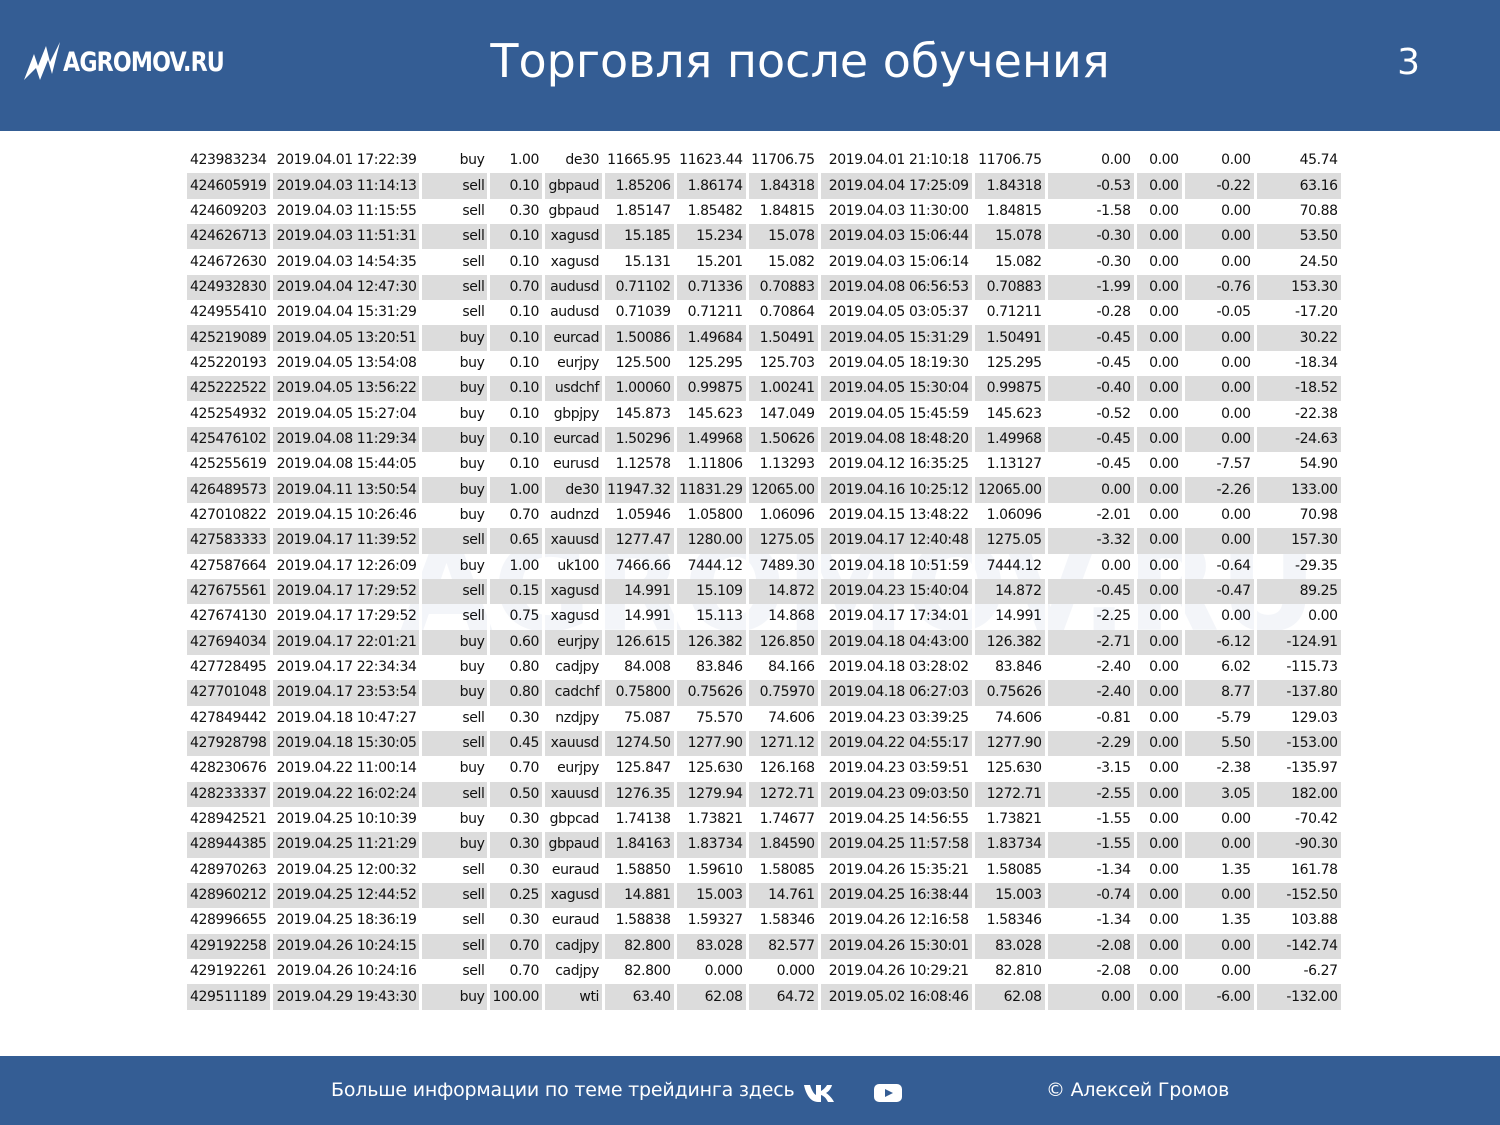 Image resolution: width=1500 pixels, height=1125 pixels. What do you see at coordinates (348, 667) in the screenshot?
I see `open-time-cell: 2019.04.17 22:34:34` at bounding box center [348, 667].